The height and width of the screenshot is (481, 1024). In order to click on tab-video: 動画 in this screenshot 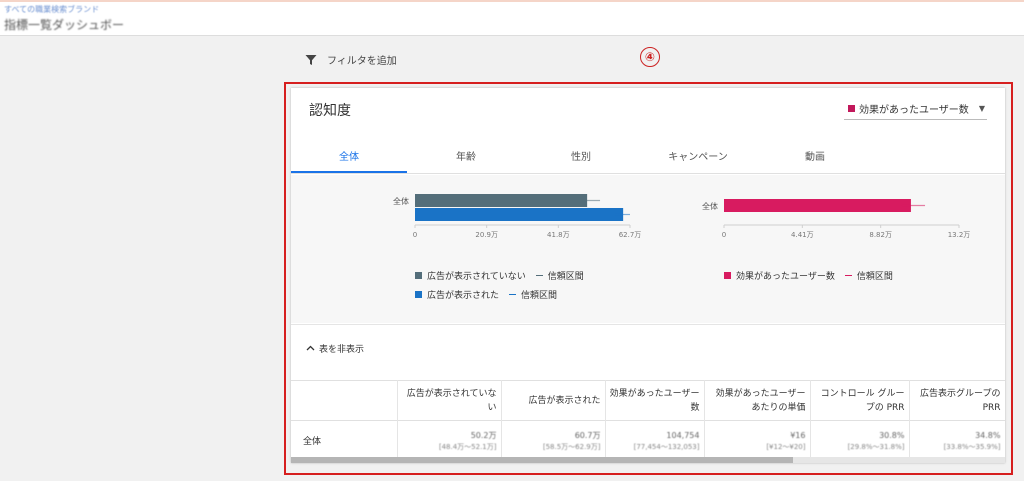, I will do `click(815, 158)`.